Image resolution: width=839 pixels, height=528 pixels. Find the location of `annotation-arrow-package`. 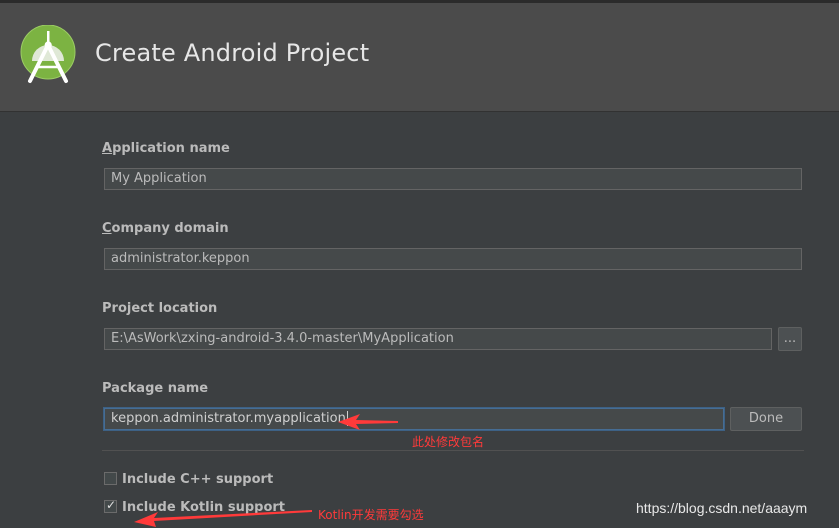

annotation-arrow-package is located at coordinates (368, 422).